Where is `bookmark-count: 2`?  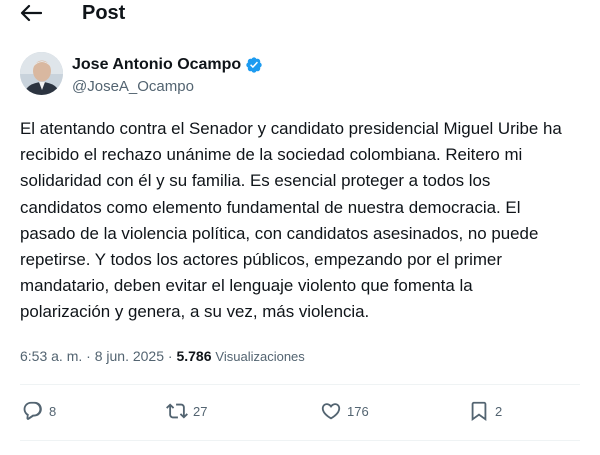
bookmark-count: 2 is located at coordinates (499, 411).